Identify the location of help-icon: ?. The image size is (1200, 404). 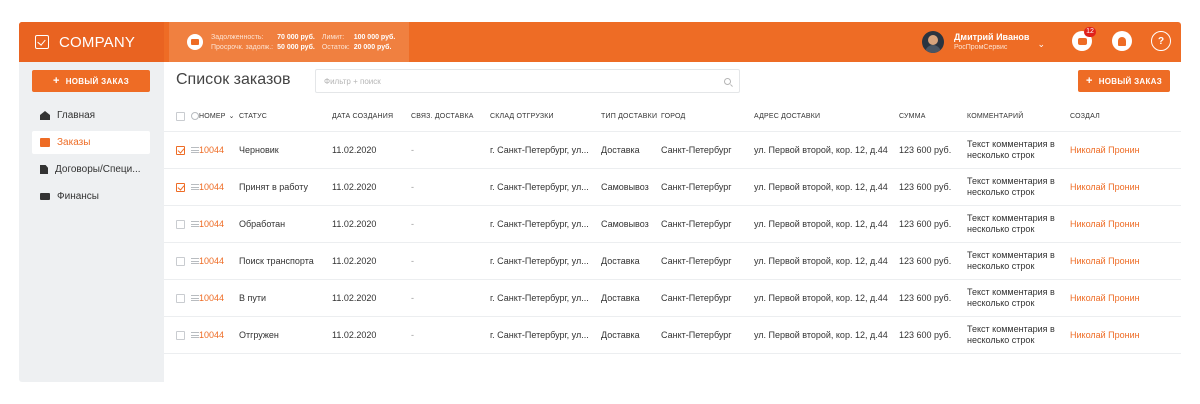
(1161, 41).